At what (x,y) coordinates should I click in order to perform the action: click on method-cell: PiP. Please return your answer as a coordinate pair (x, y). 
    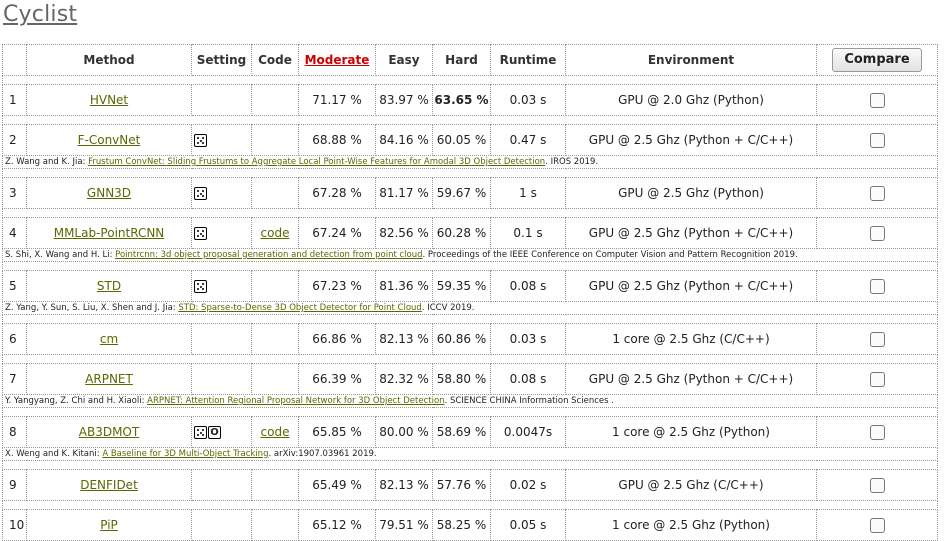
    Looking at the image, I should click on (109, 525).